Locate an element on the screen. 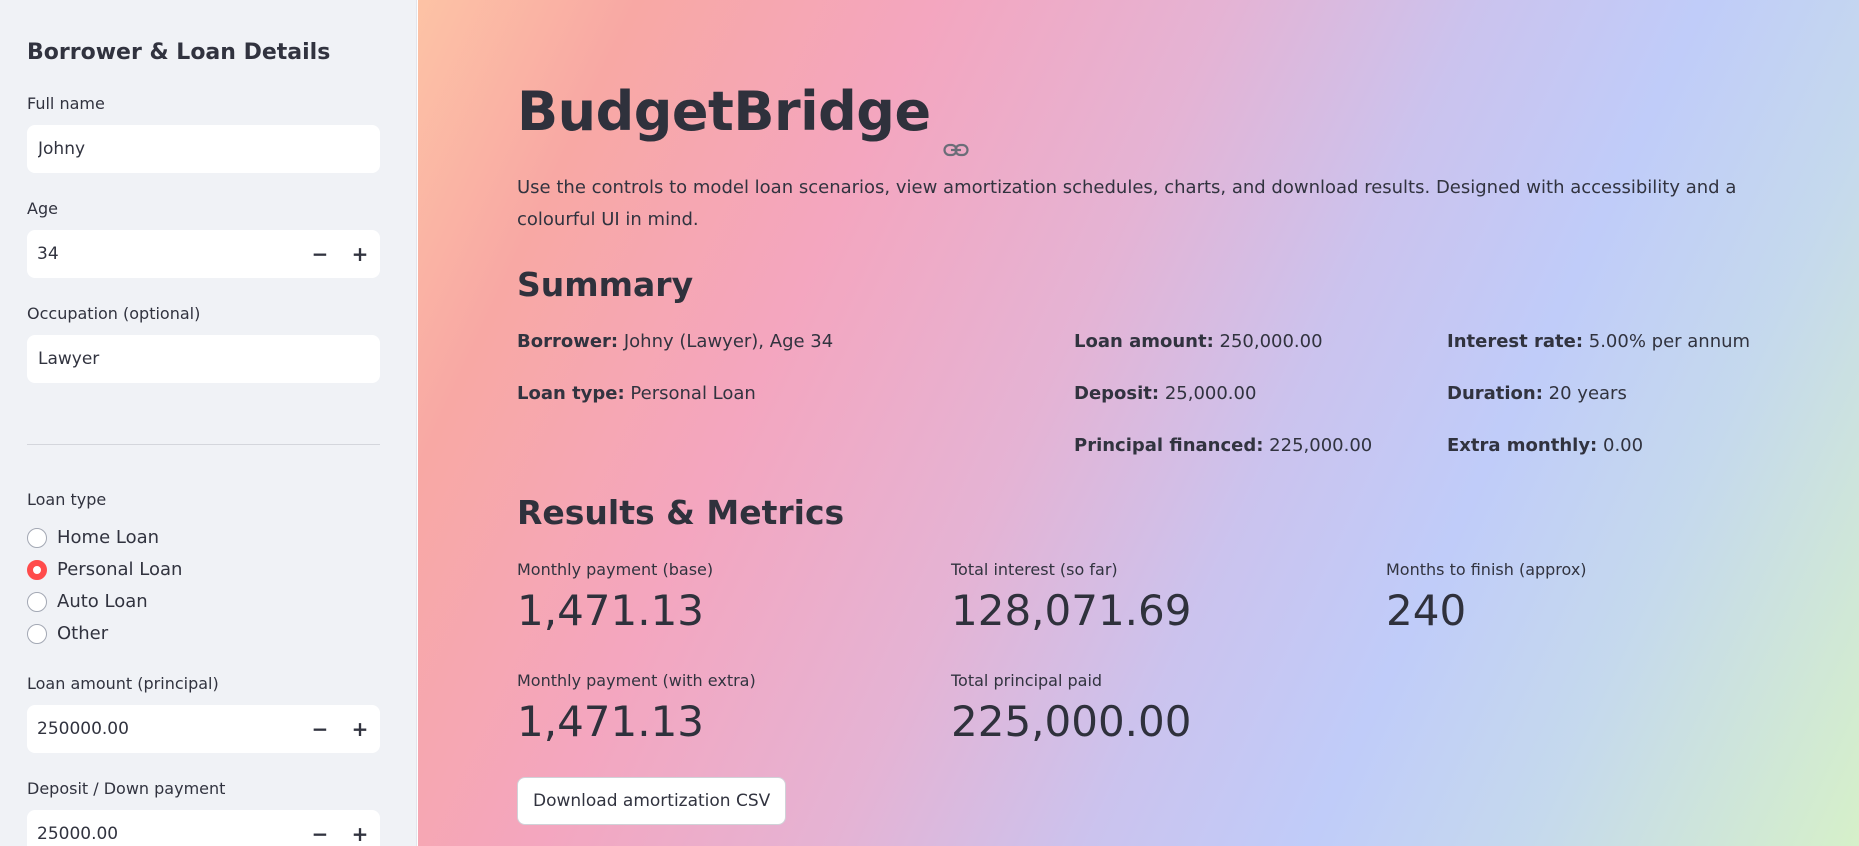 This screenshot has height=846, width=1859. age-number-input: − + is located at coordinates (203, 254).